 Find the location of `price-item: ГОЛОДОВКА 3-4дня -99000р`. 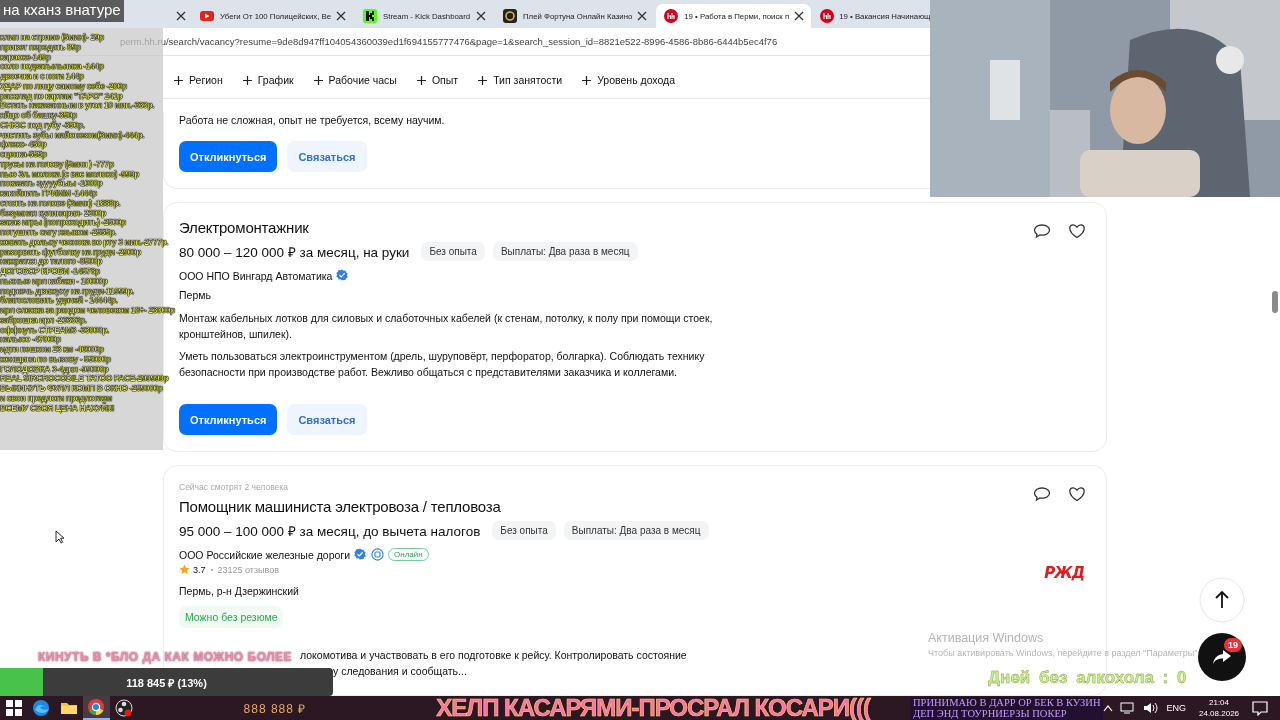

price-item: ГОЛОДОВКА 3-4дня -99000р is located at coordinates (54, 369).